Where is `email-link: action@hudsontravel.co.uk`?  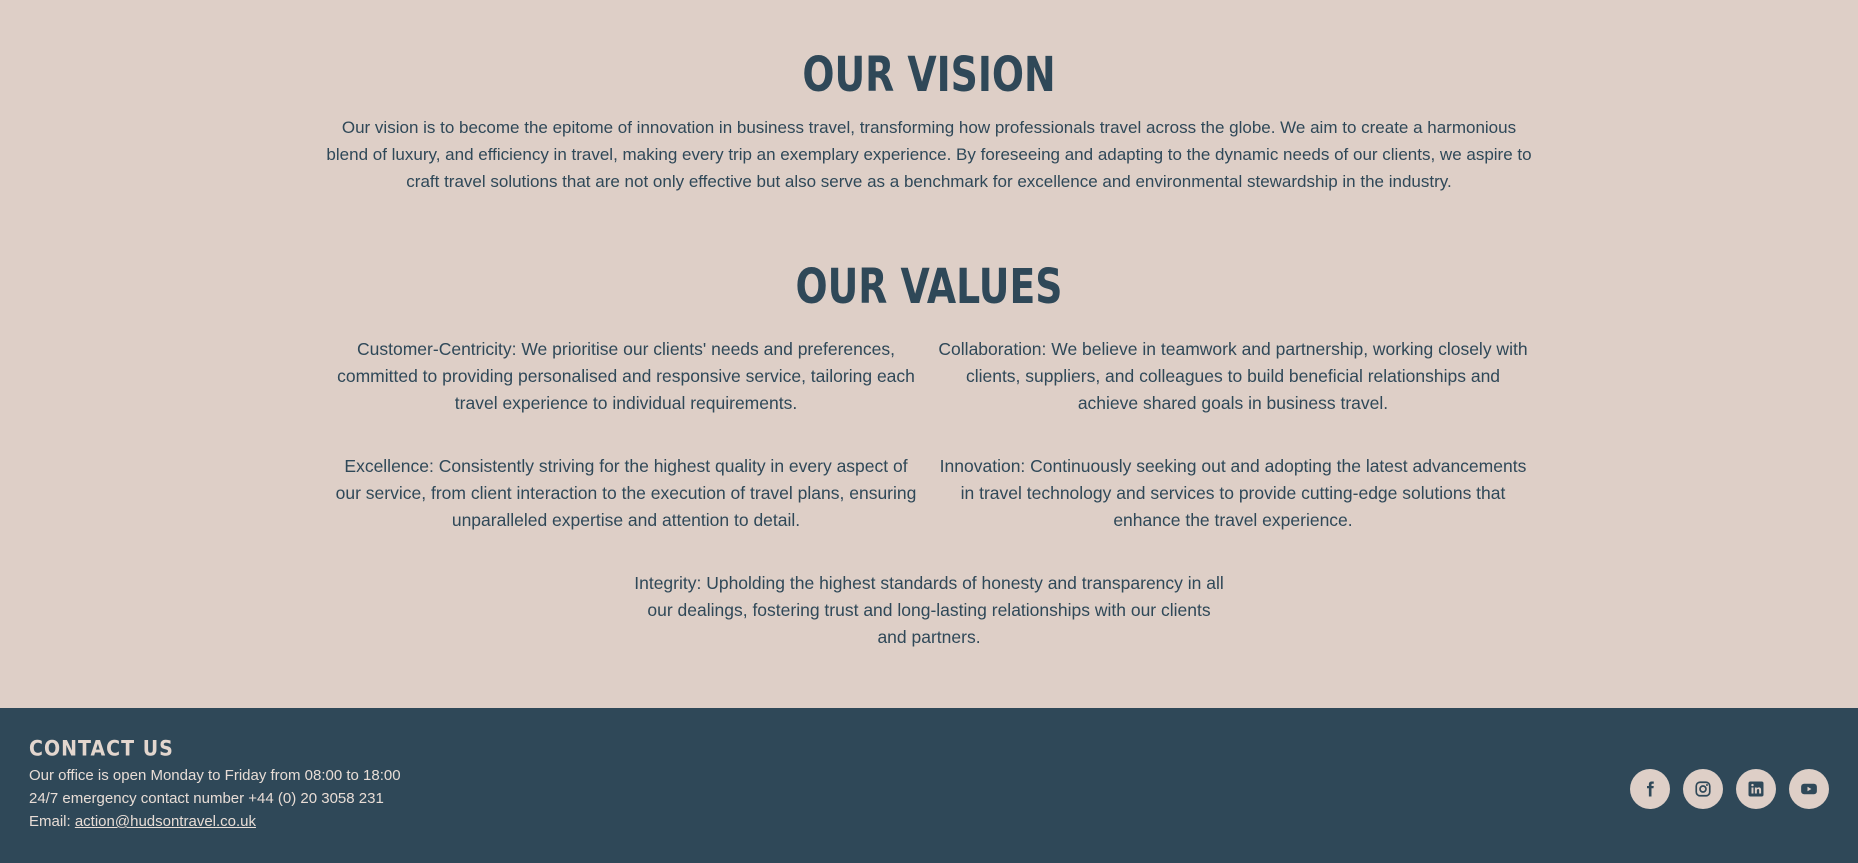 email-link: action@hudsontravel.co.uk is located at coordinates (165, 821).